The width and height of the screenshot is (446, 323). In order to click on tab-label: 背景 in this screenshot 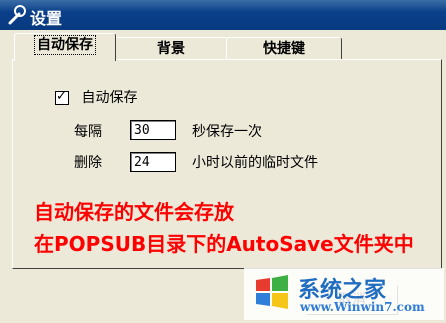, I will do `click(171, 49)`.